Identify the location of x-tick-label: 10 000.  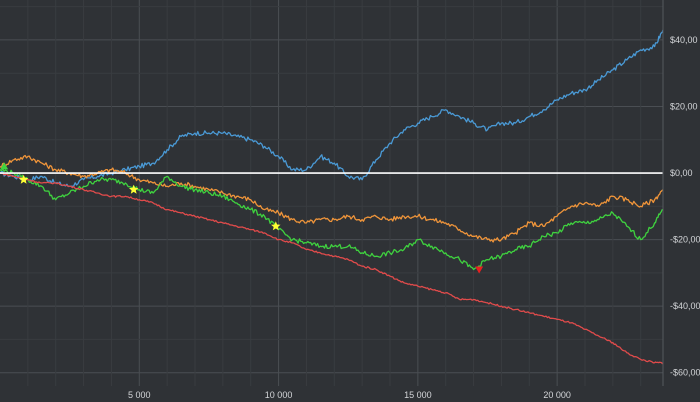
(279, 395).